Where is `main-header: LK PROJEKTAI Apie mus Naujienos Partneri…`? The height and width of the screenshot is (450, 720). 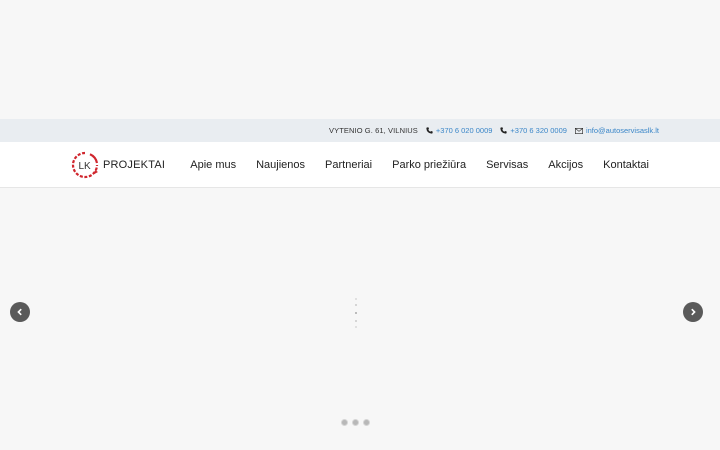 main-header: LK PROJEKTAI Apie mus Naujienos Partneri… is located at coordinates (360, 165).